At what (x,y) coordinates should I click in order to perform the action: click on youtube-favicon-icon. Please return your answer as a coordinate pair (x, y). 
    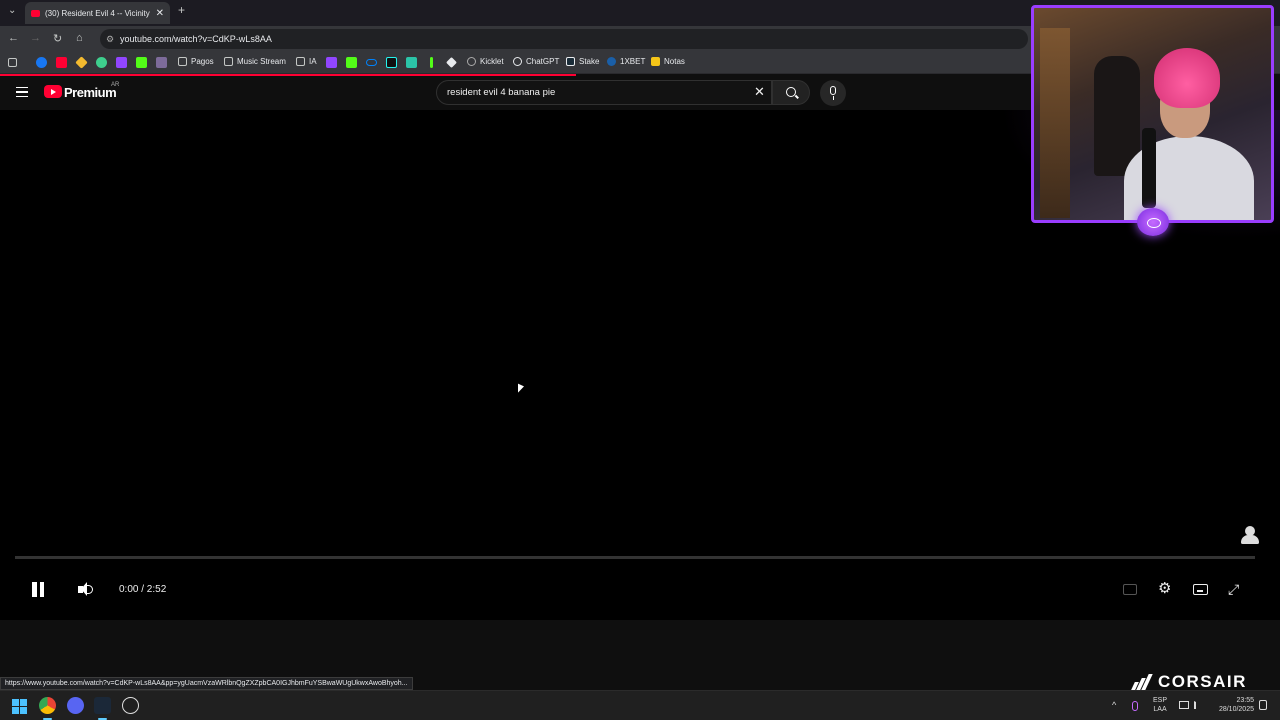
    Looking at the image, I should click on (35, 13).